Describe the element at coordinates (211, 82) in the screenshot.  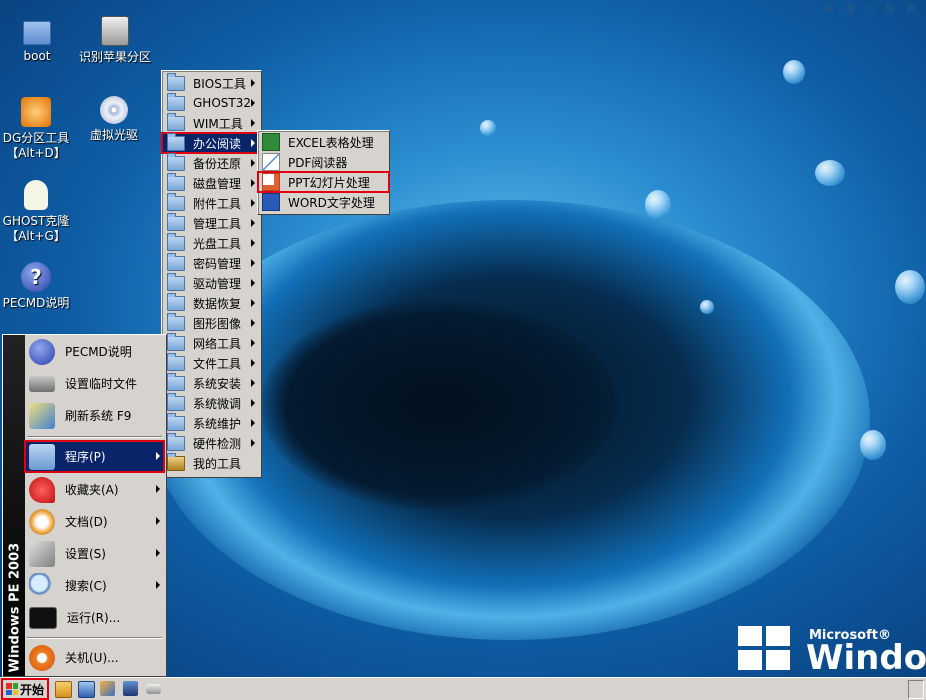
I see `programs-item-bios: BIOS工具` at that location.